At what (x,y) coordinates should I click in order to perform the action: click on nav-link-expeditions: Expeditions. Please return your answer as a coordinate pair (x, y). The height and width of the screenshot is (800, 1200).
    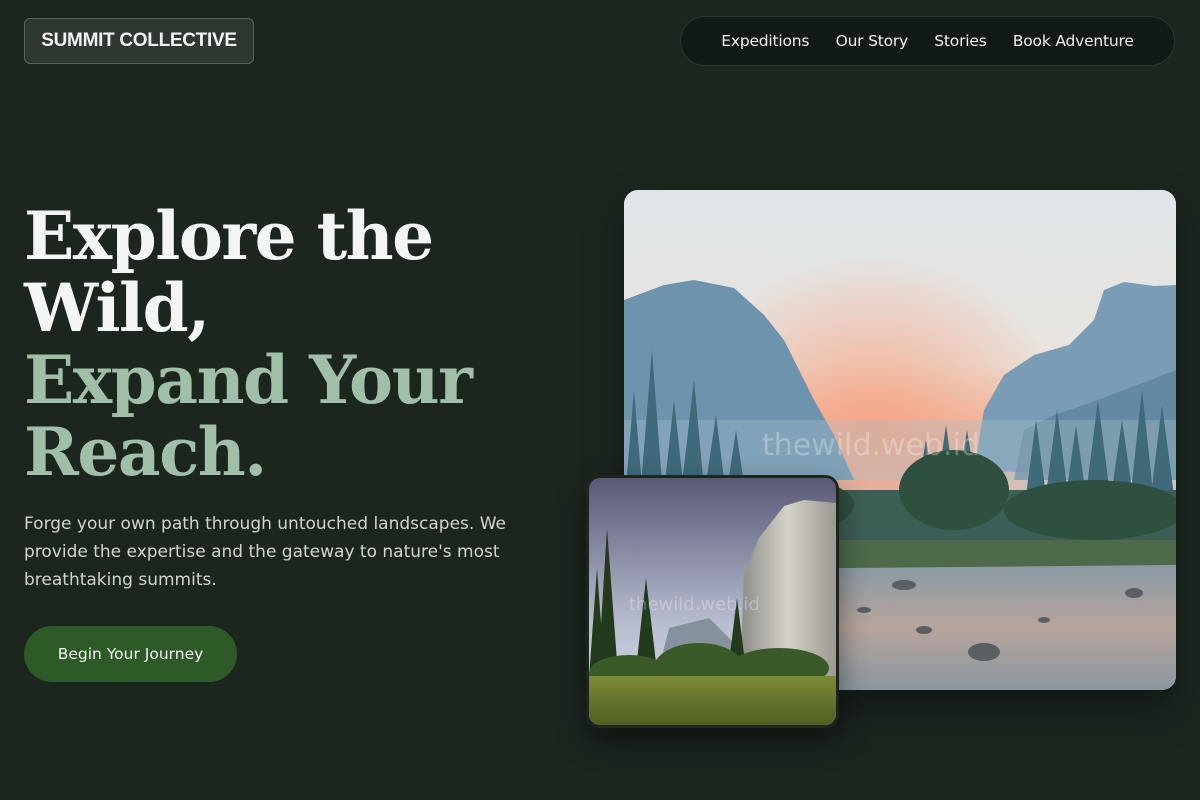
    Looking at the image, I should click on (765, 41).